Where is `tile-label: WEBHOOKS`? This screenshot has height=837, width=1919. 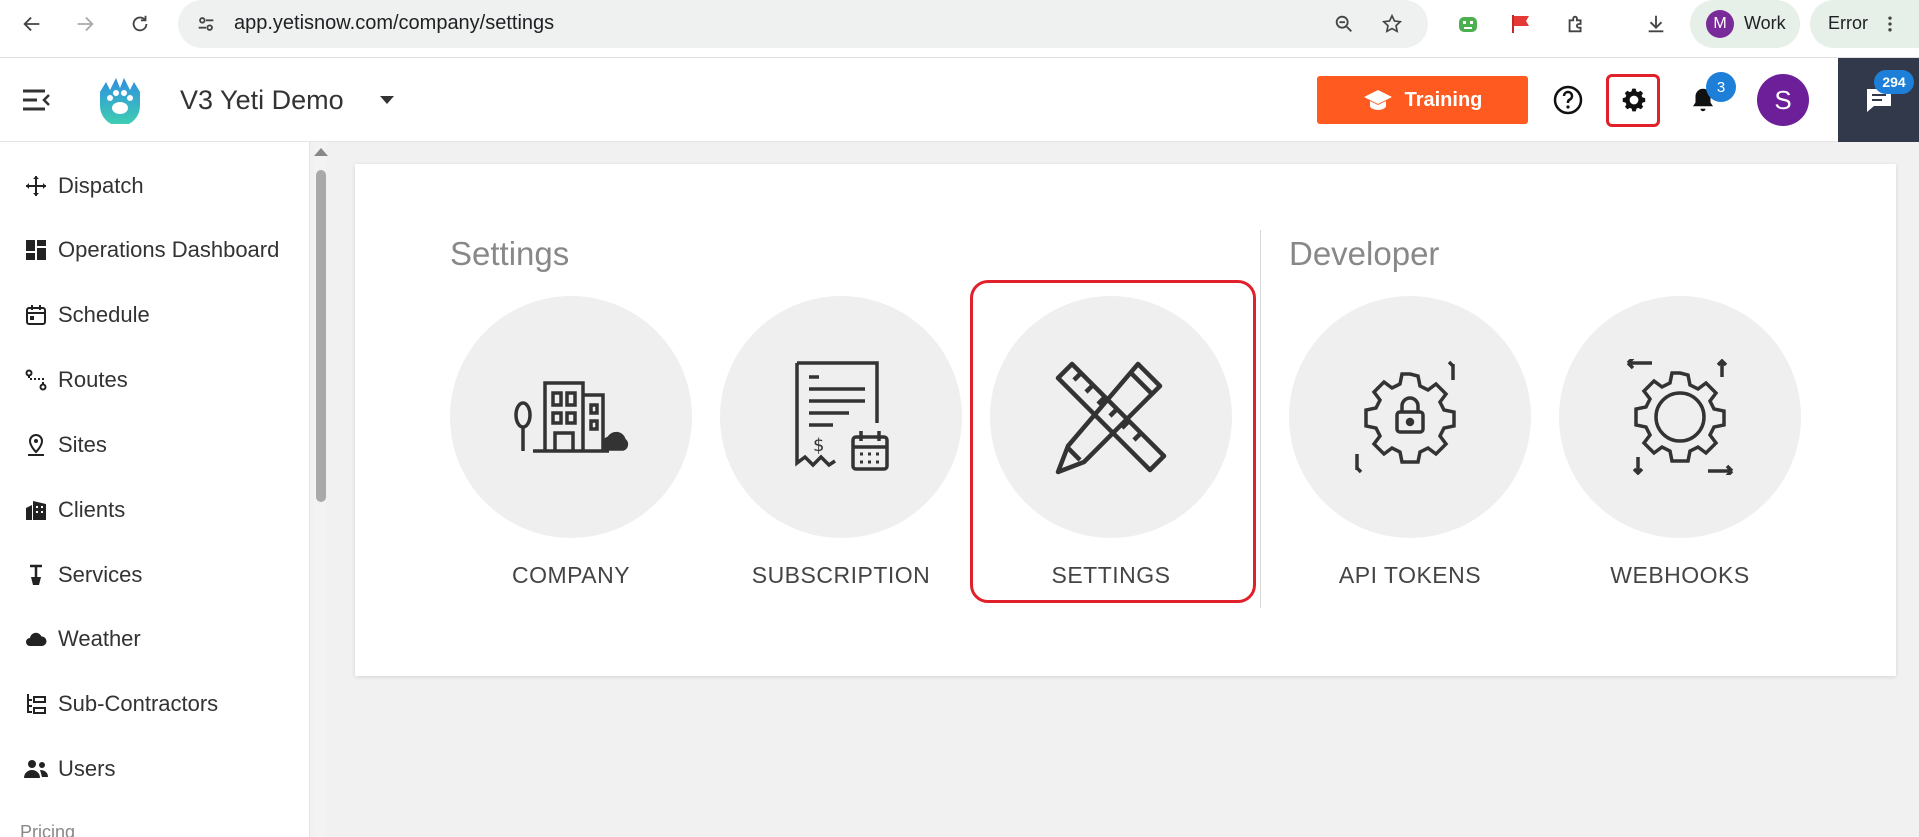
tile-label: WEBHOOKS is located at coordinates (1680, 575).